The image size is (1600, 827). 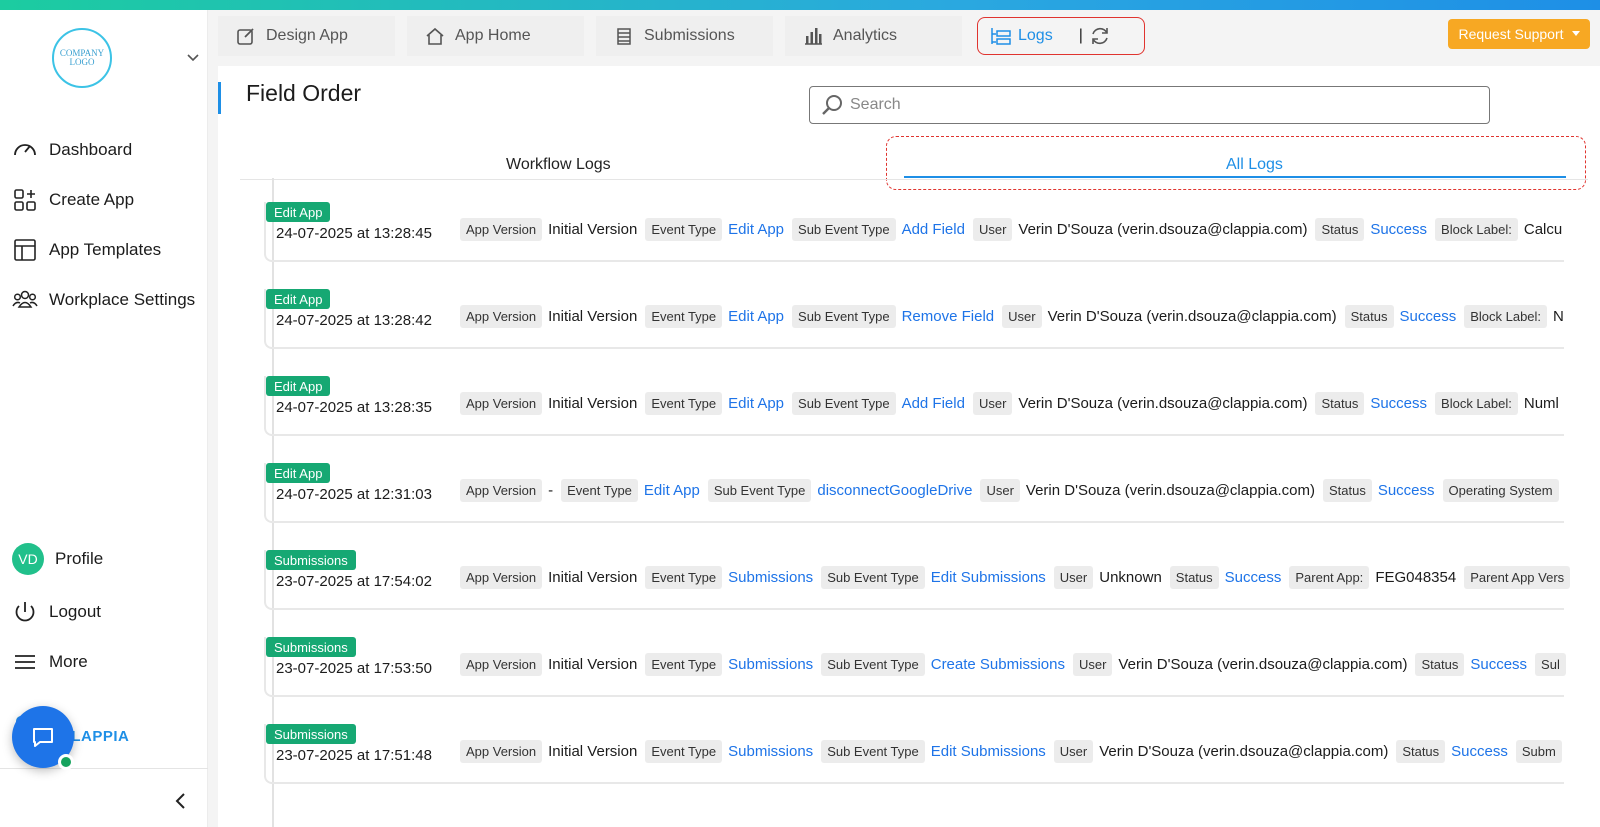 I want to click on field-link: disconnectGoogleDrive, so click(x=894, y=490).